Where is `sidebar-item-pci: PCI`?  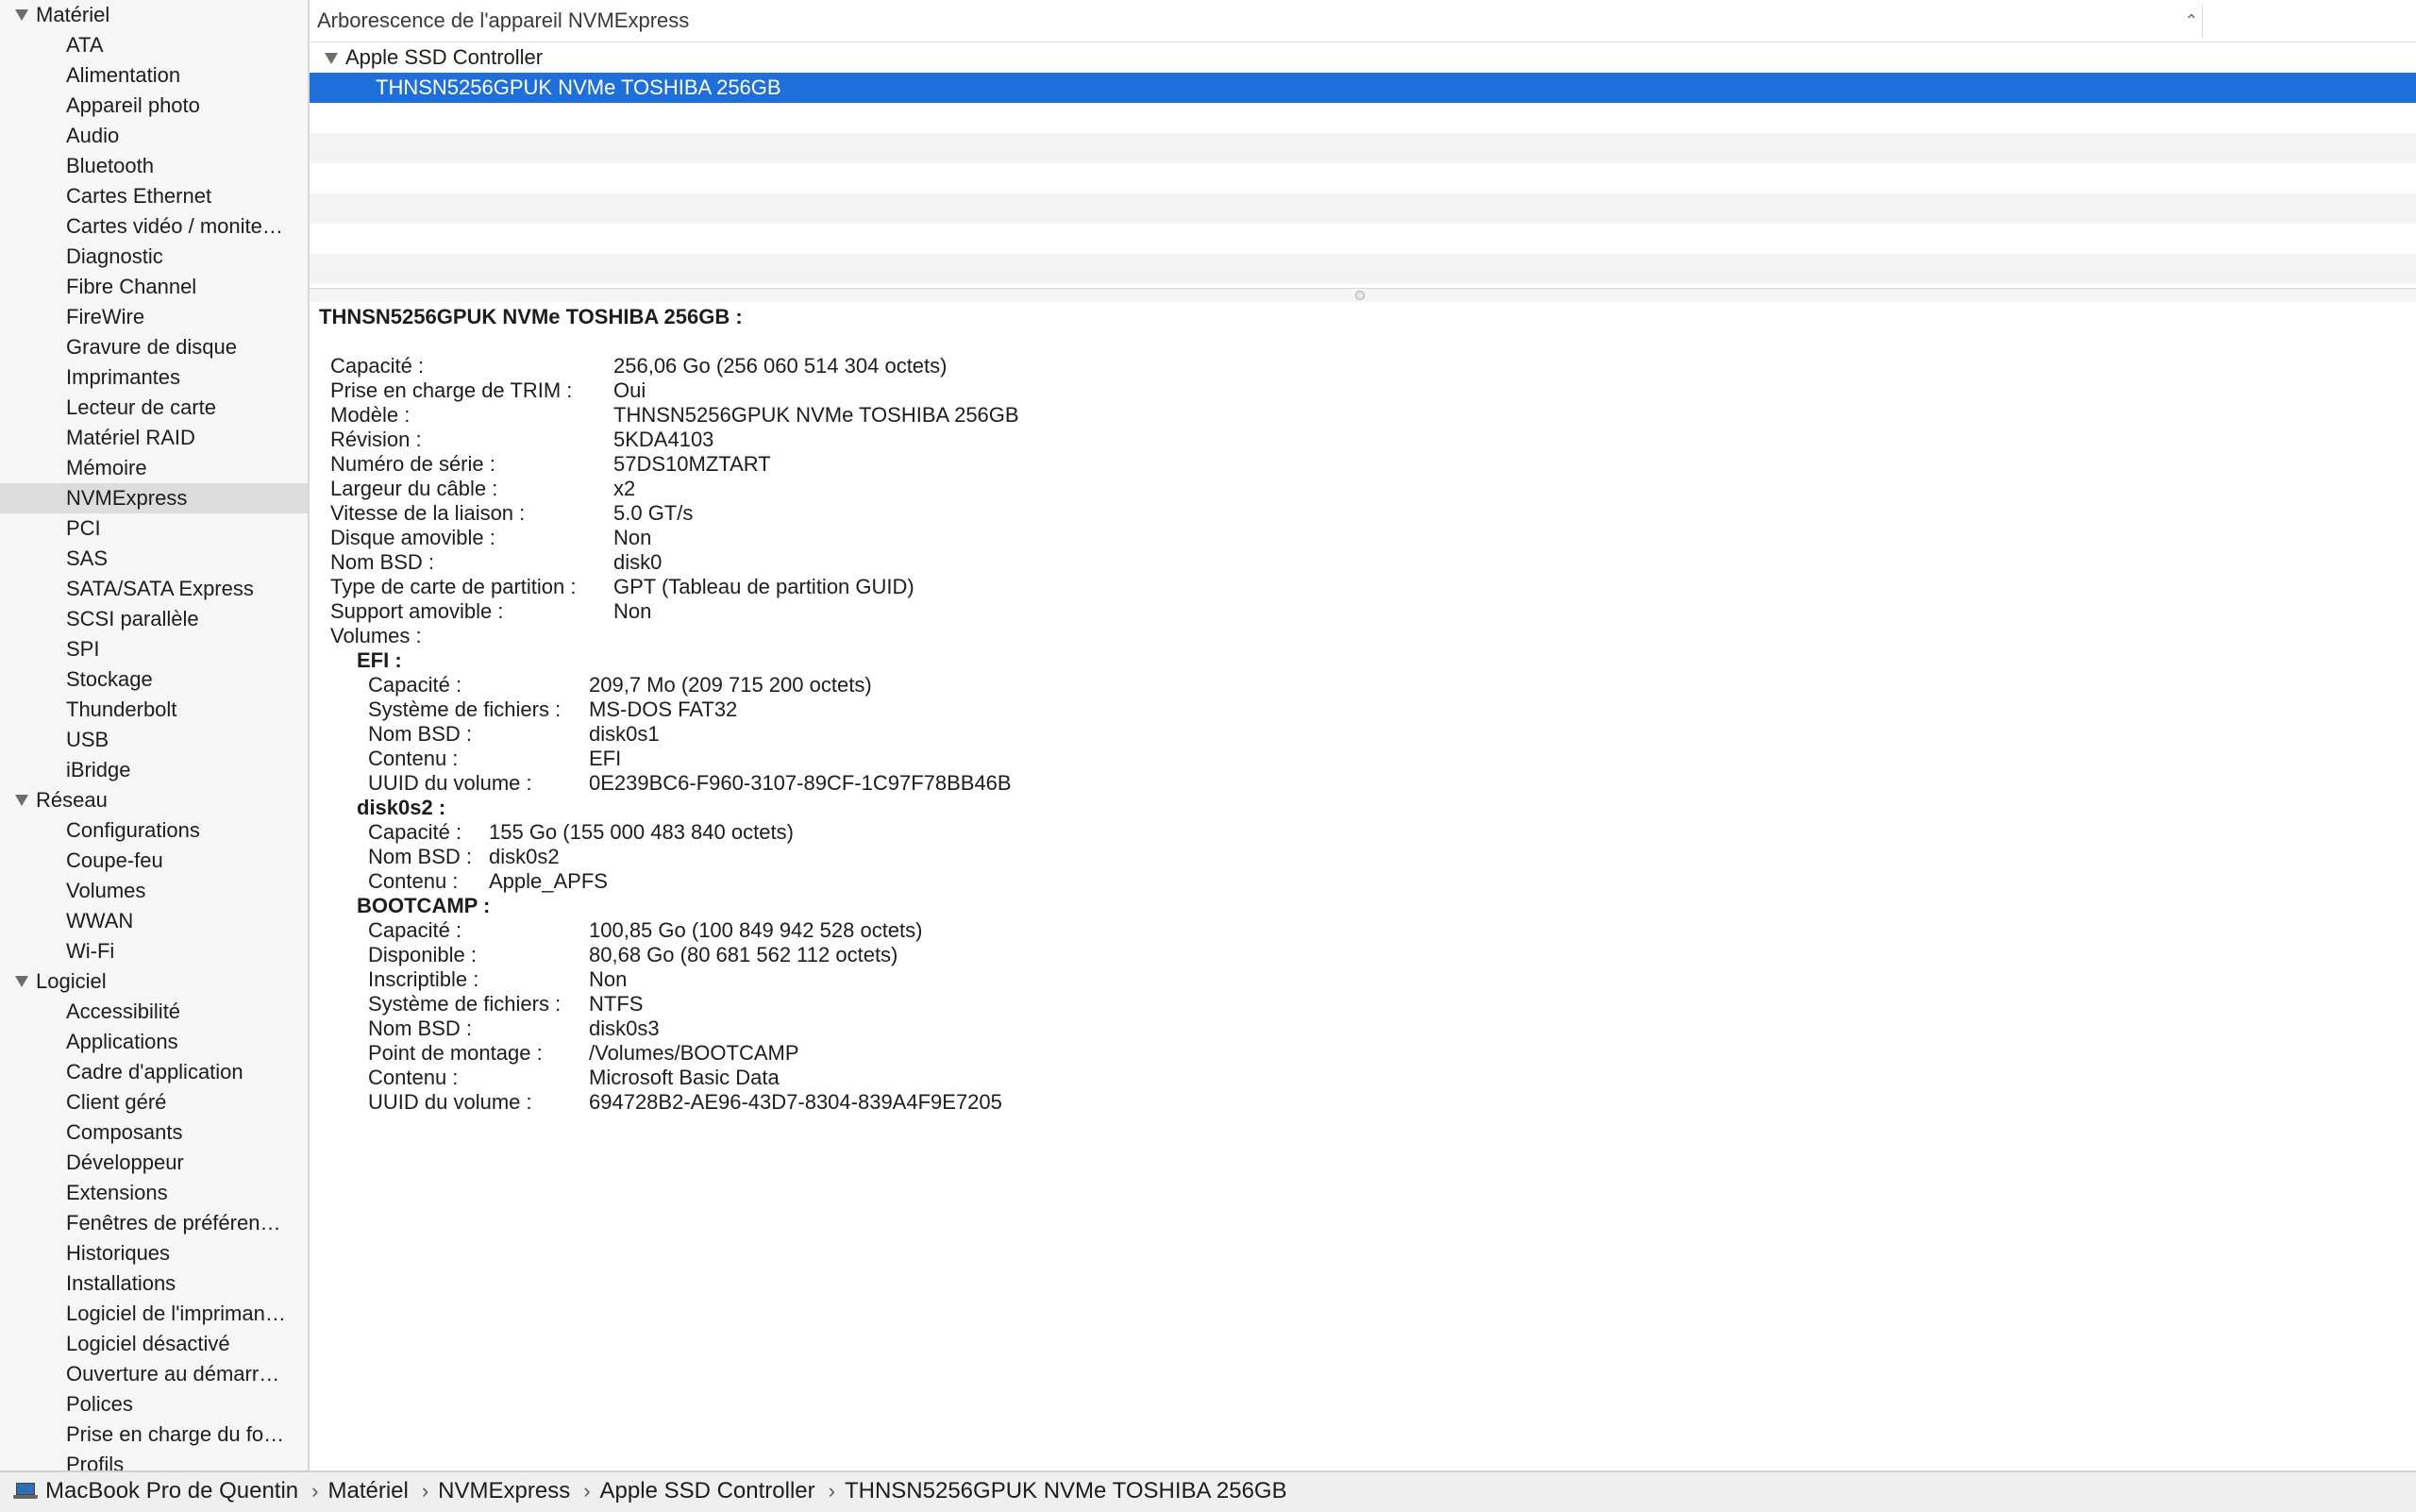 sidebar-item-pci: PCI is located at coordinates (154, 528).